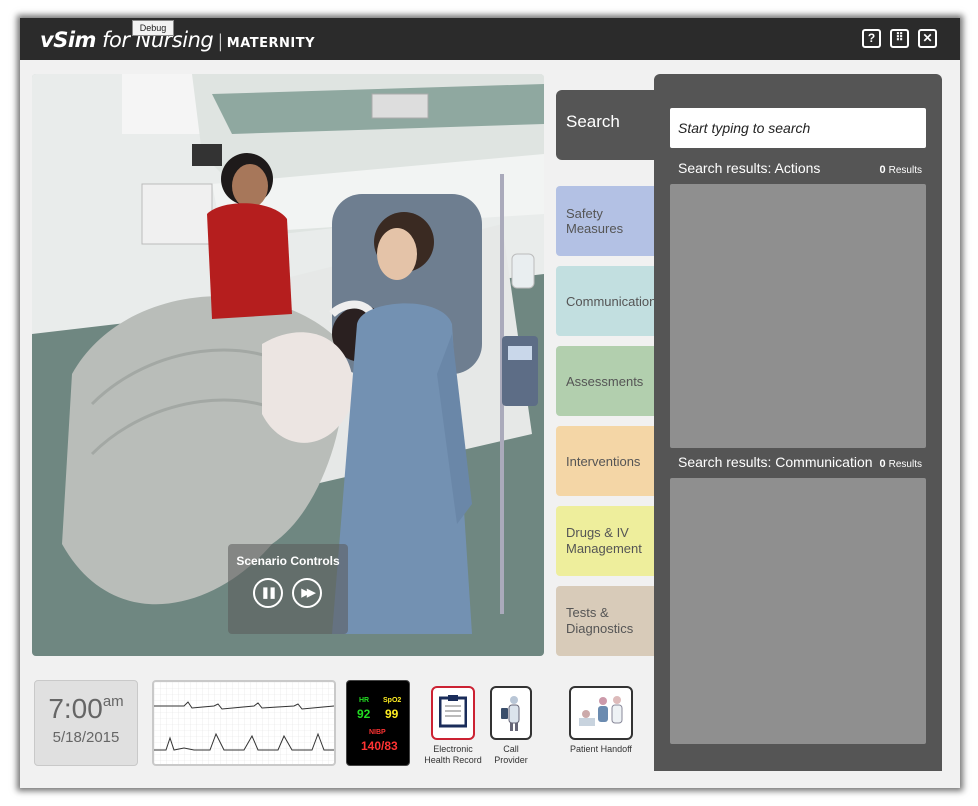 The width and height of the screenshot is (978, 806). I want to click on communication-results-count: 0 Results, so click(900, 464).